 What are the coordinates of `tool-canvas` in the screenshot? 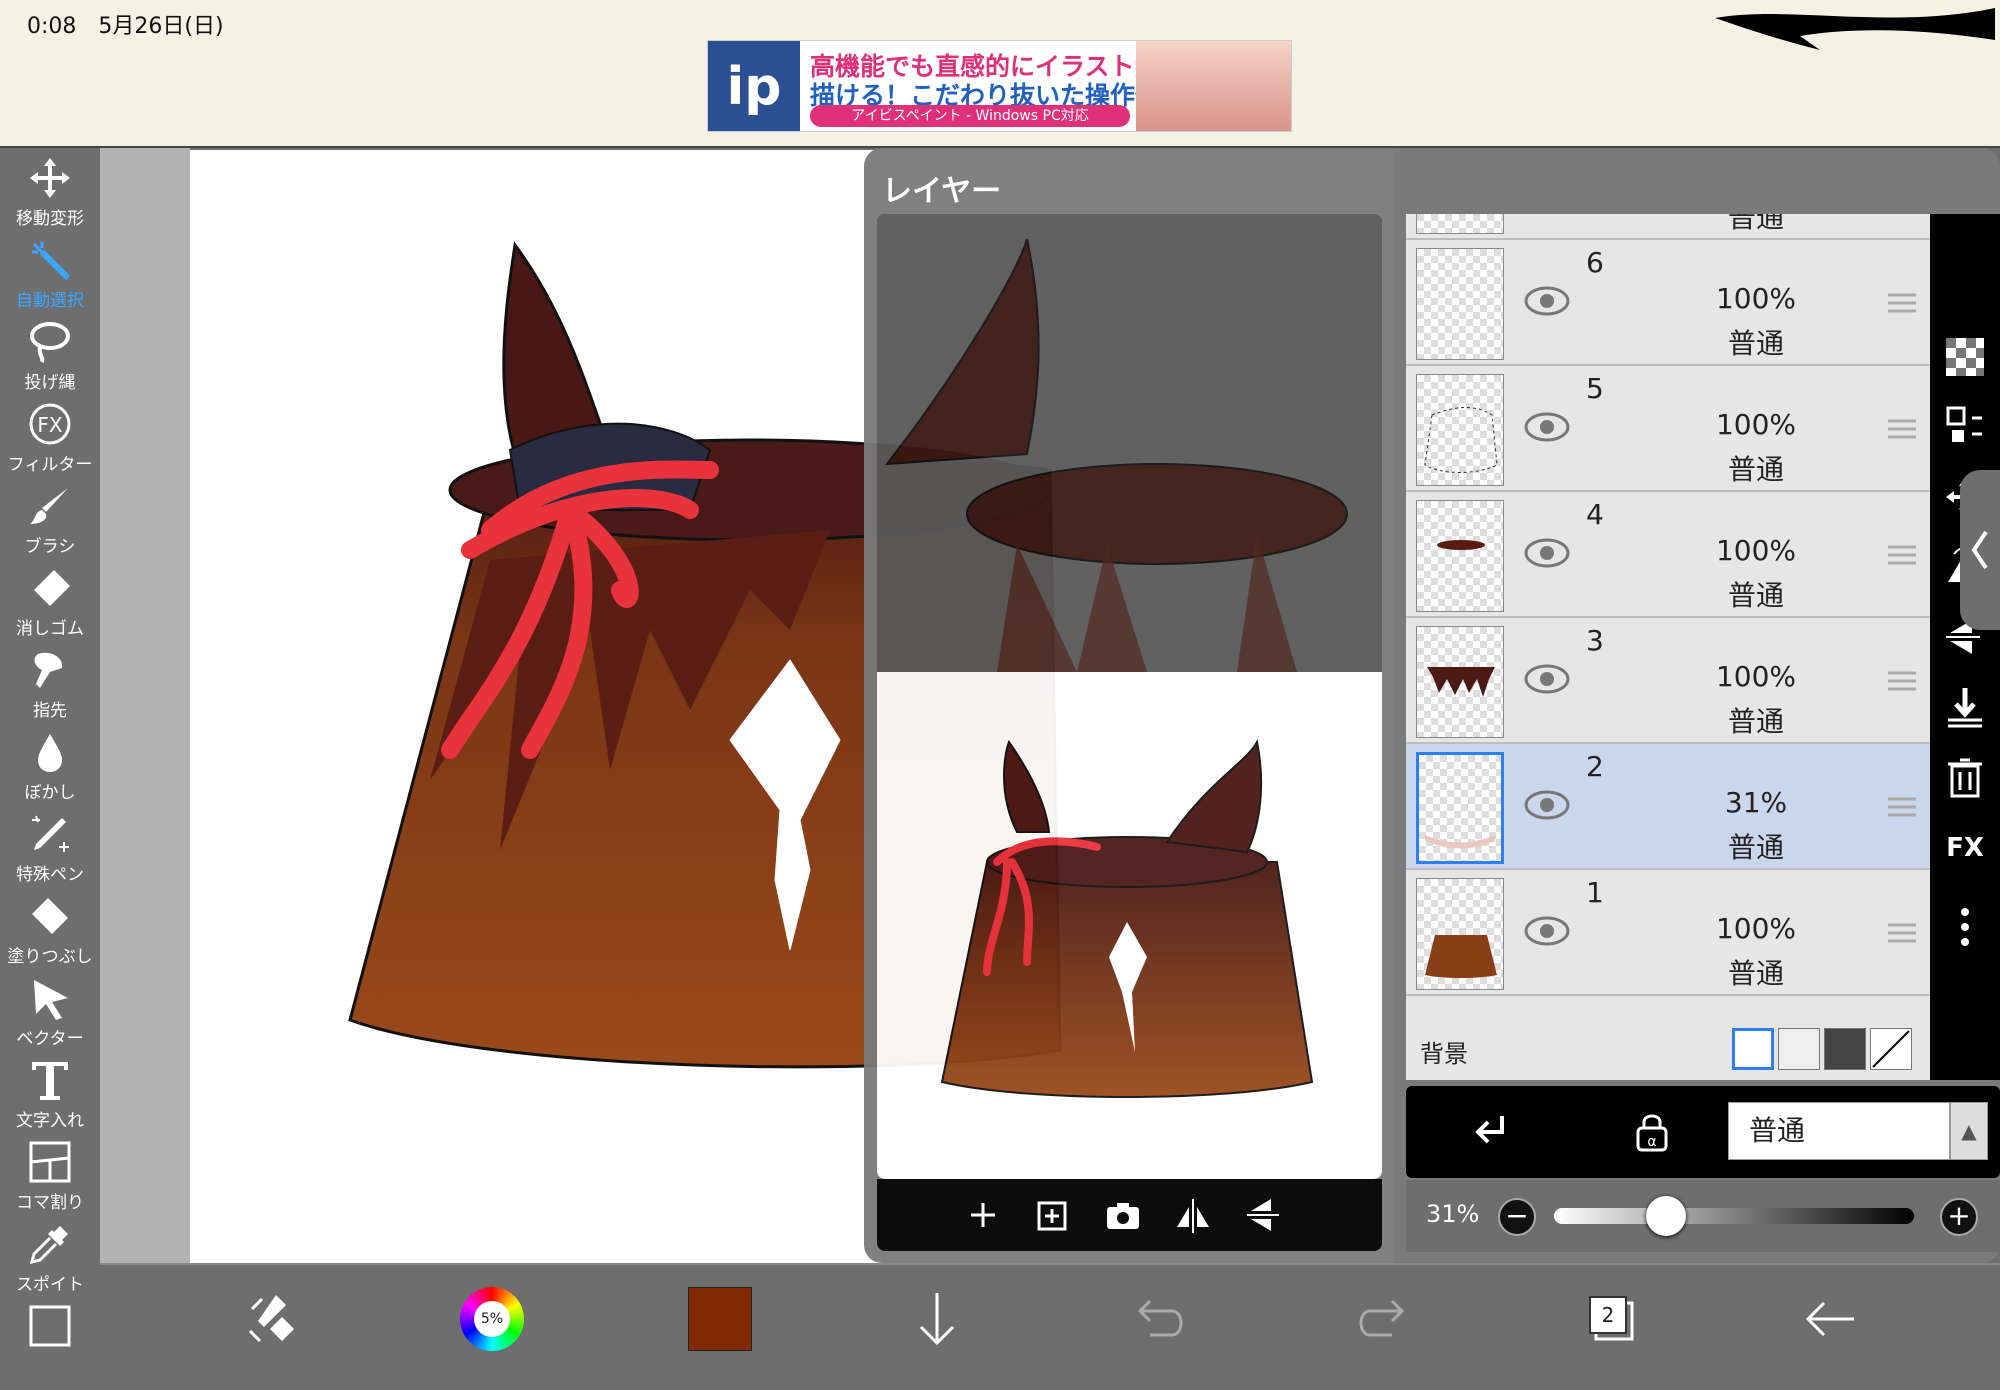 It's located at (50, 1340).